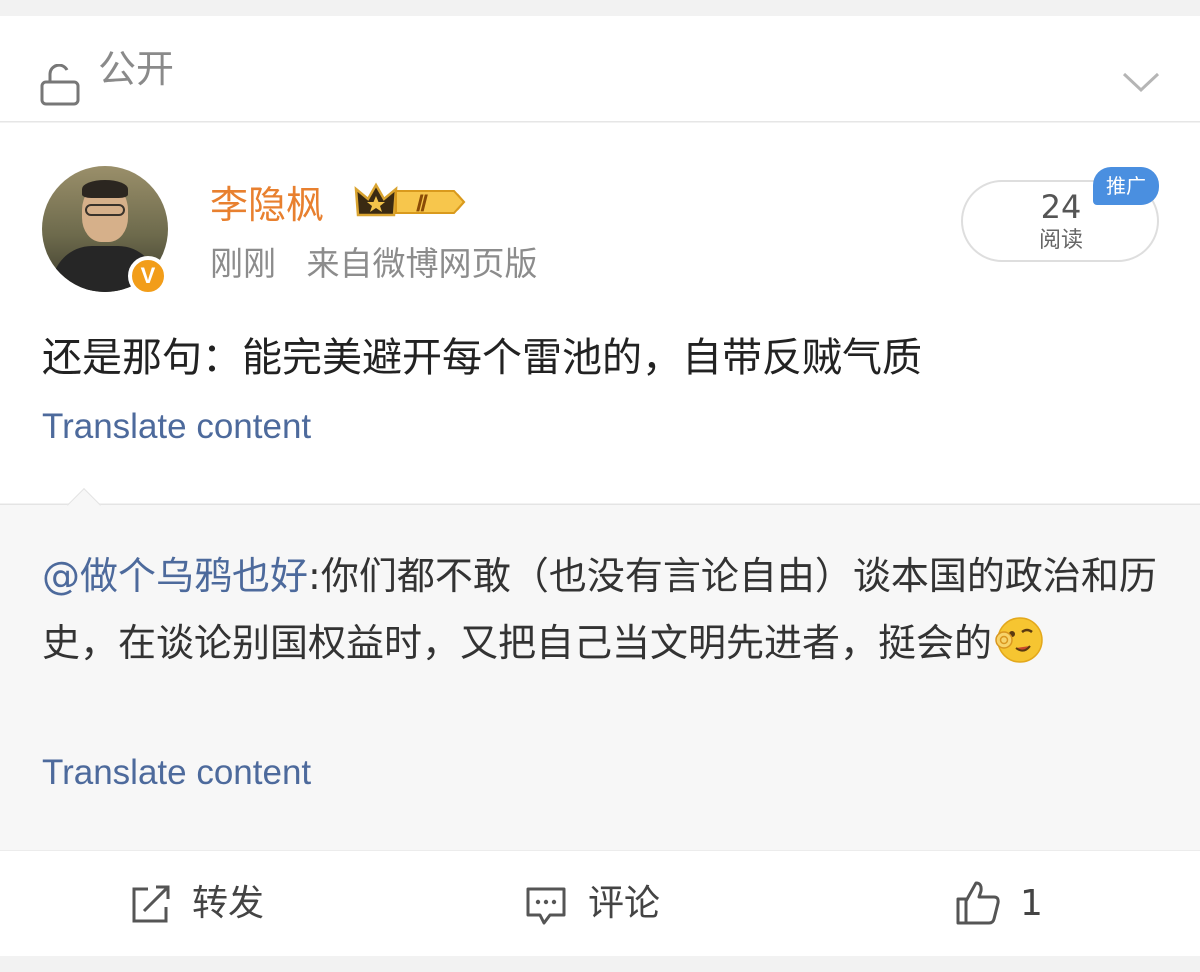 The width and height of the screenshot is (1200, 972). What do you see at coordinates (1141, 82) in the screenshot?
I see `chevron-down-icon` at bounding box center [1141, 82].